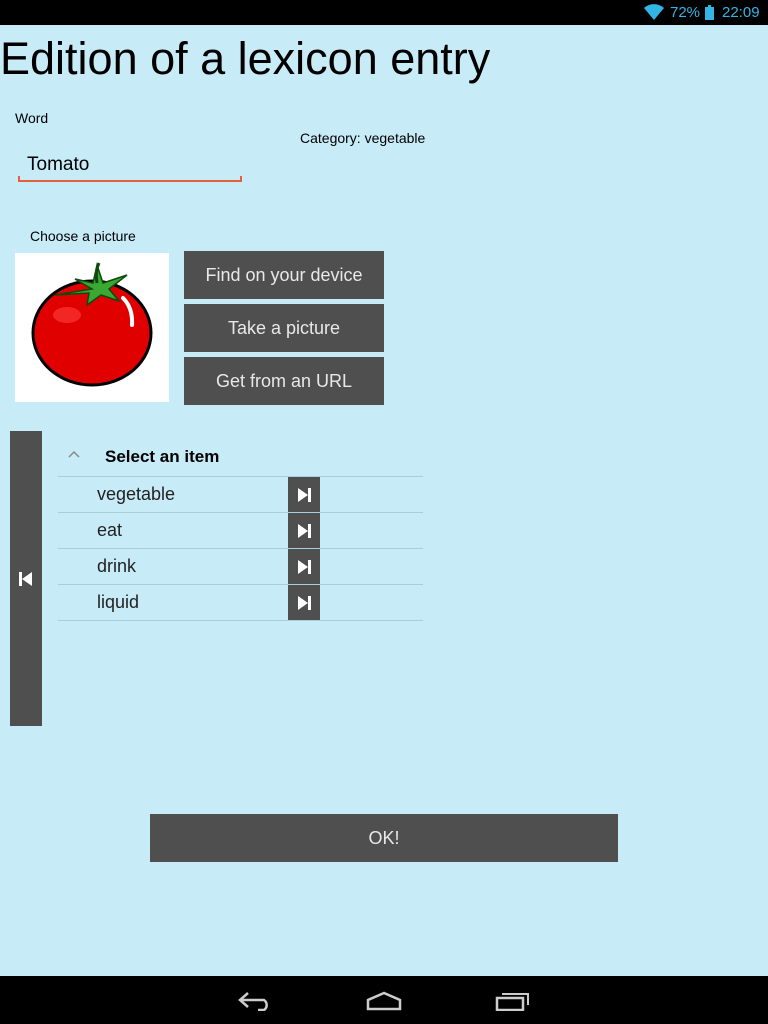 This screenshot has width=768, height=1024. Describe the element at coordinates (240, 531) in the screenshot. I see `list-item: eat` at that location.